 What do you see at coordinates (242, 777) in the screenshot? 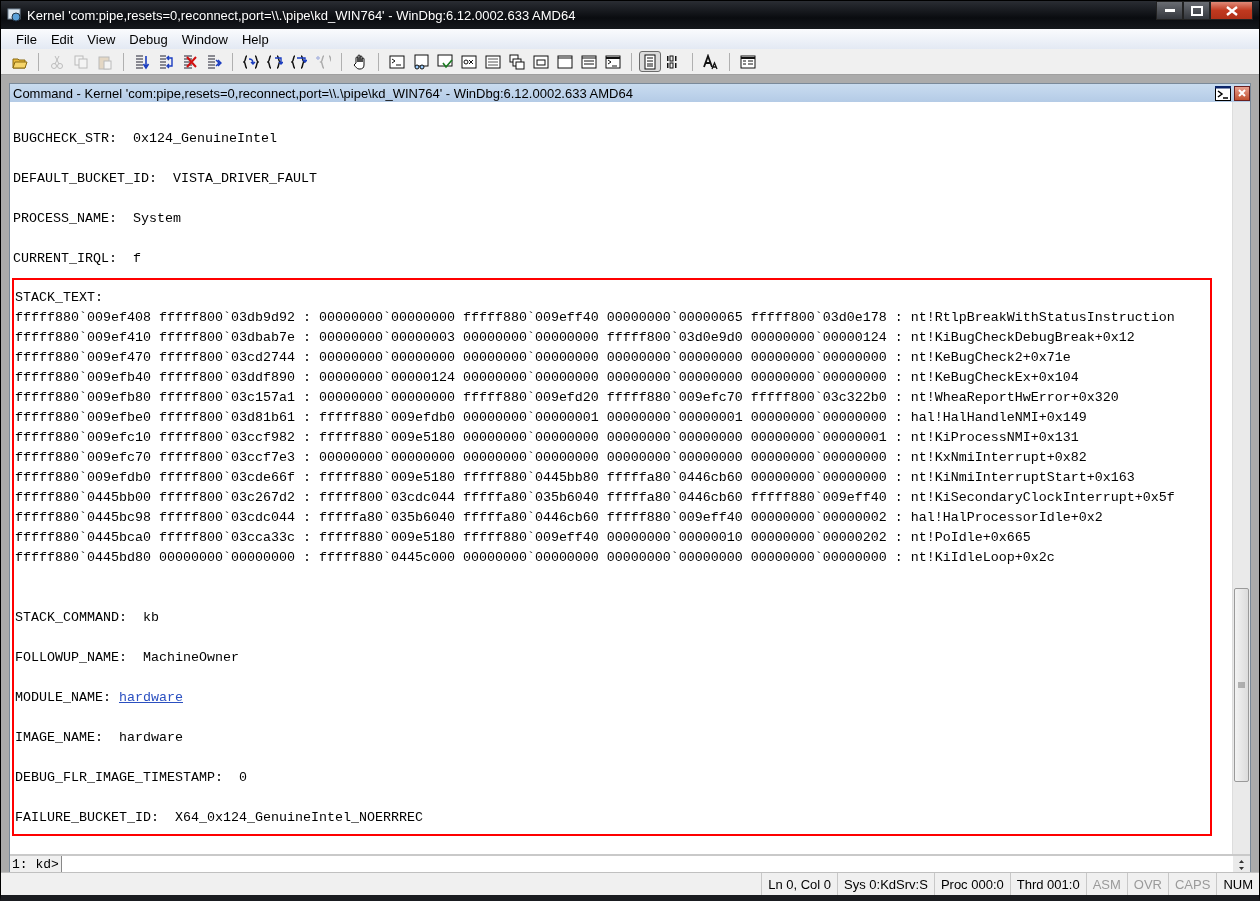
I see `field-value: 0` at bounding box center [242, 777].